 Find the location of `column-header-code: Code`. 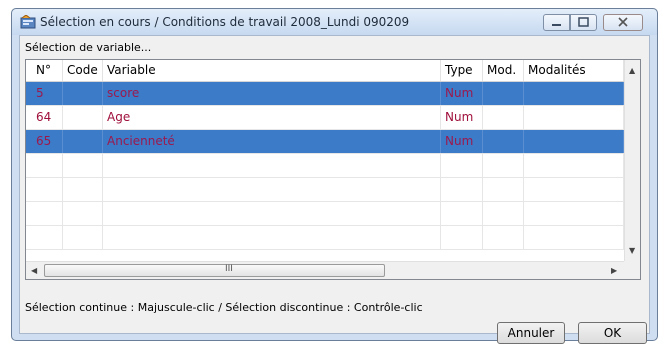

column-header-code: Code is located at coordinates (83, 70).